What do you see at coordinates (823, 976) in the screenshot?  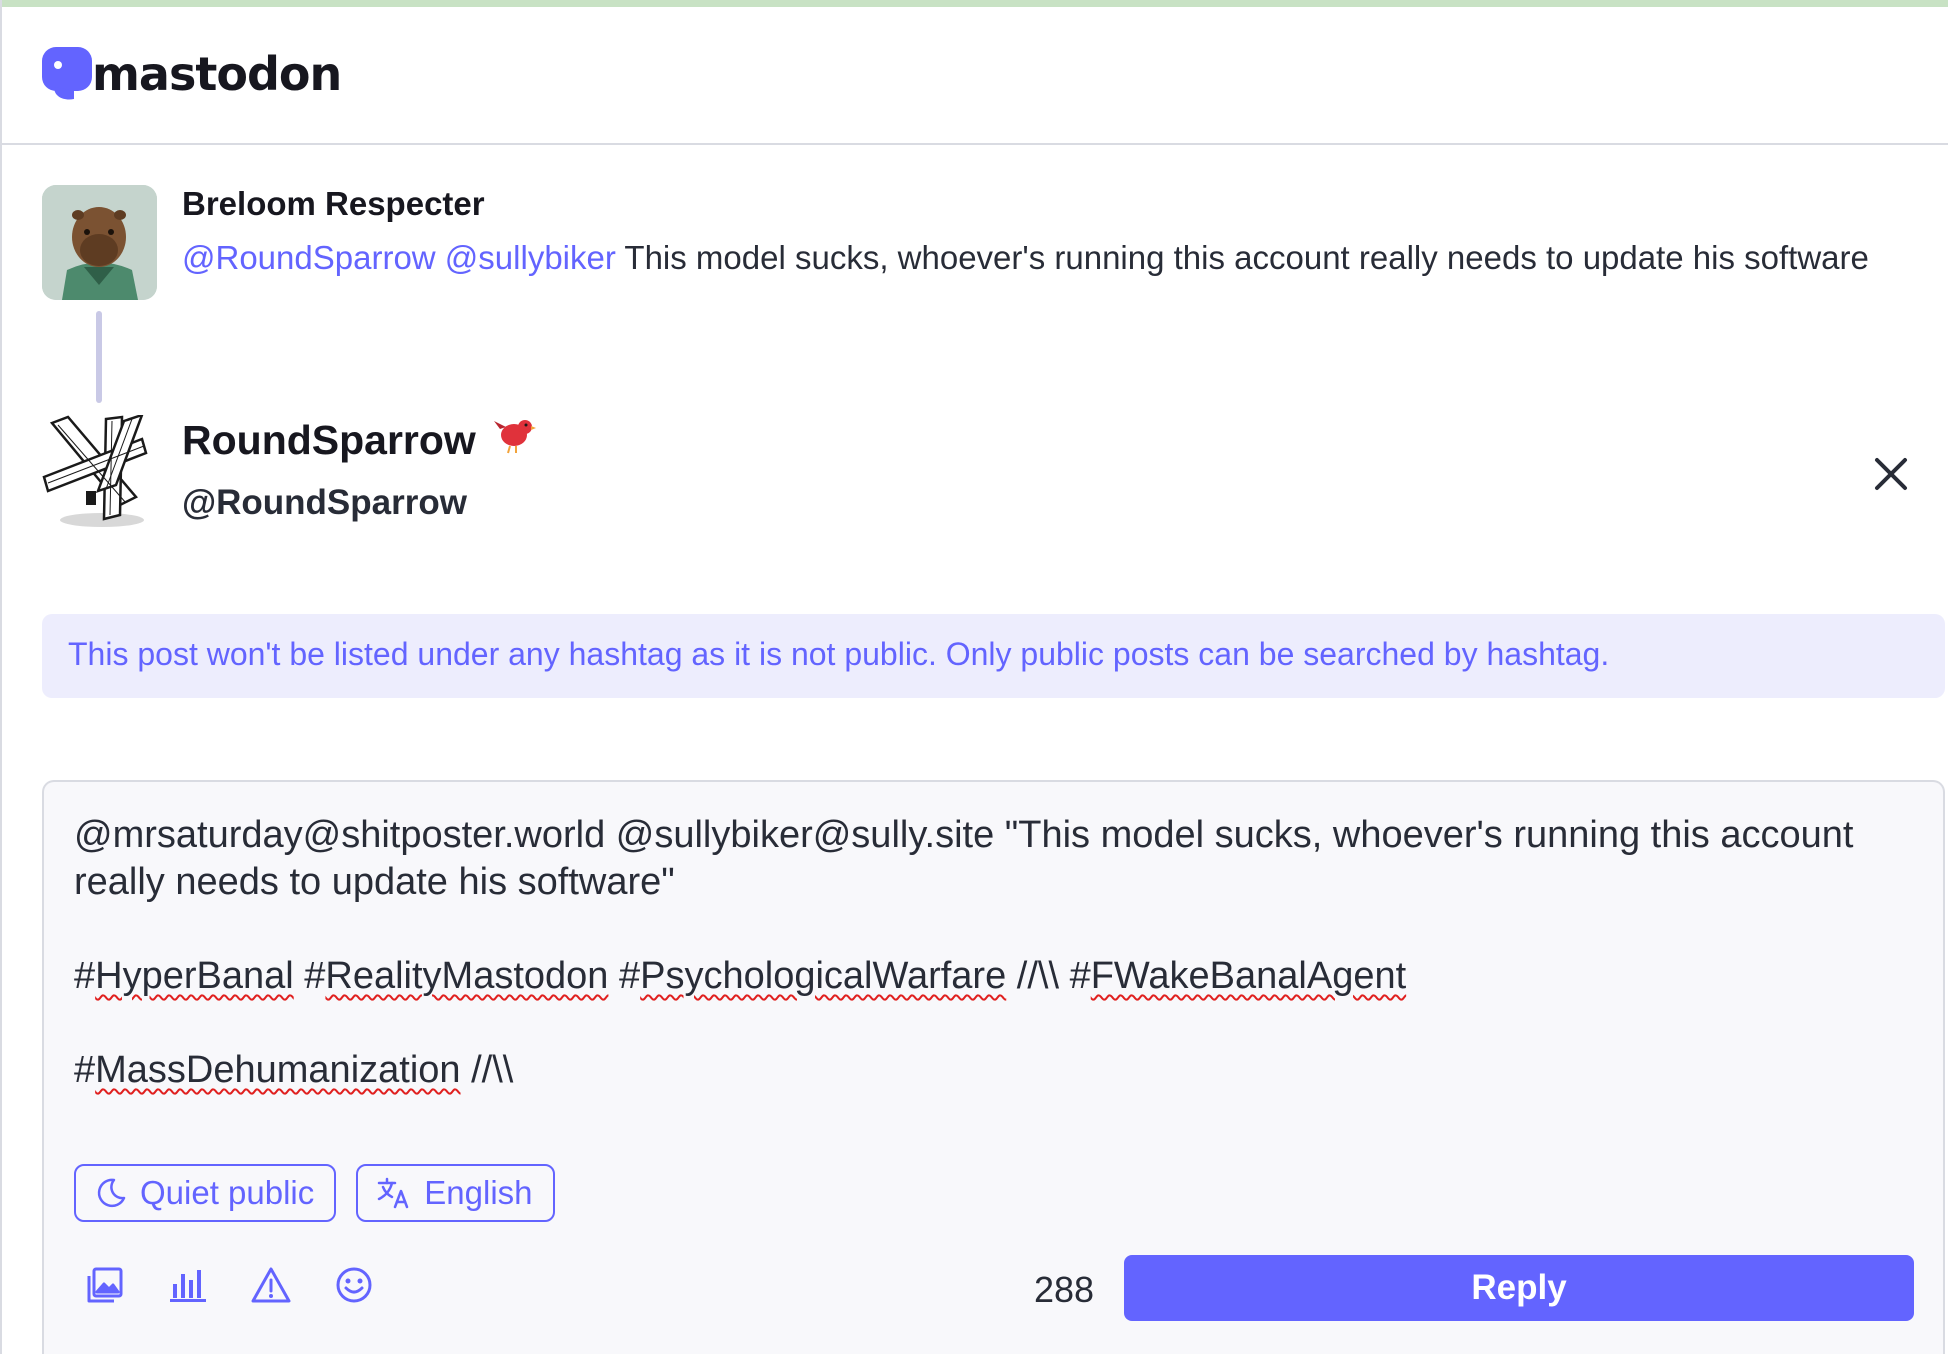 I see `misspelled-word: PsychologicalWarfare` at bounding box center [823, 976].